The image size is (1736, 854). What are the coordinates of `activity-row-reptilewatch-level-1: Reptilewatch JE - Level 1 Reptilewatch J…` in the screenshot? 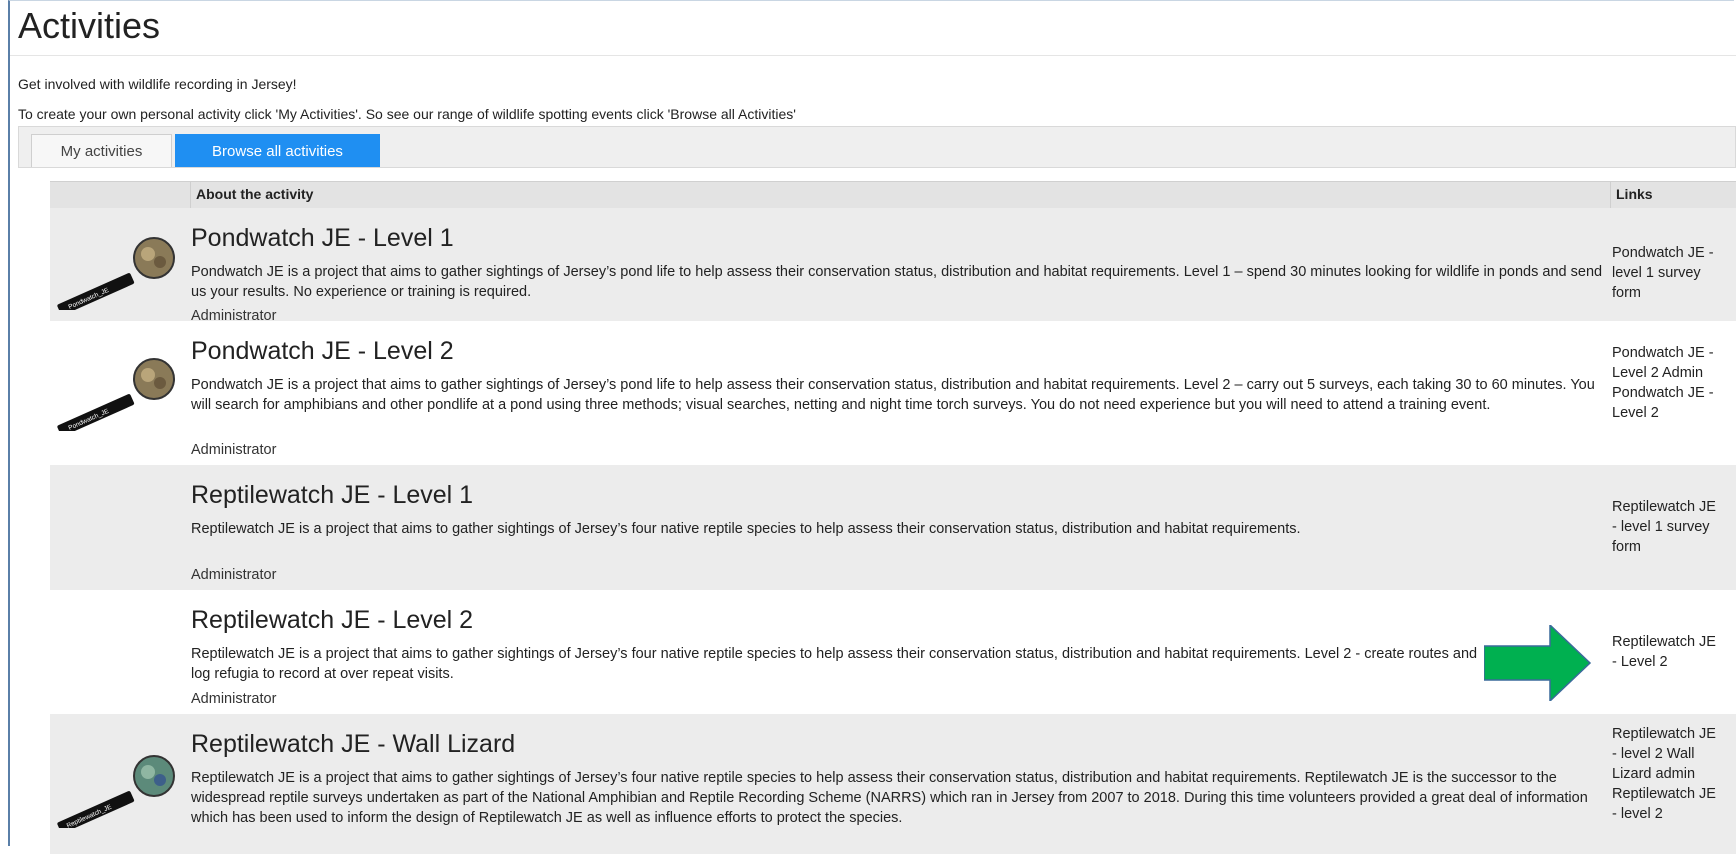 It's located at (893, 527).